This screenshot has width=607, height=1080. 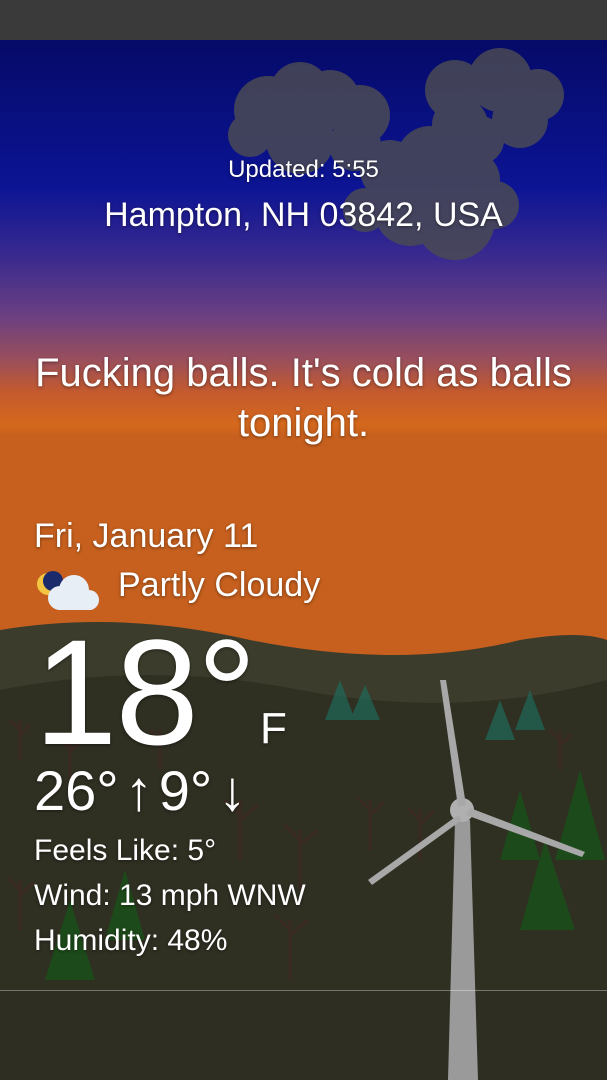 What do you see at coordinates (185, 790) in the screenshot?
I see `low-temperature: 9°` at bounding box center [185, 790].